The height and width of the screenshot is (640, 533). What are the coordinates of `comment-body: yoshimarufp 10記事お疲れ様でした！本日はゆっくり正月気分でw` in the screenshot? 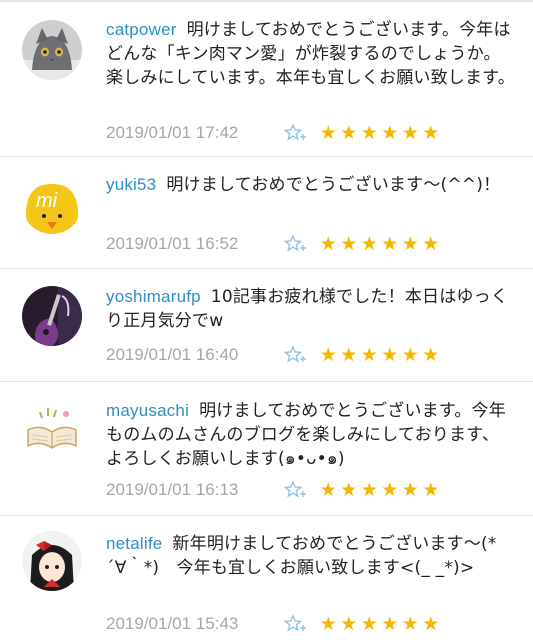 It's located at (311, 309).